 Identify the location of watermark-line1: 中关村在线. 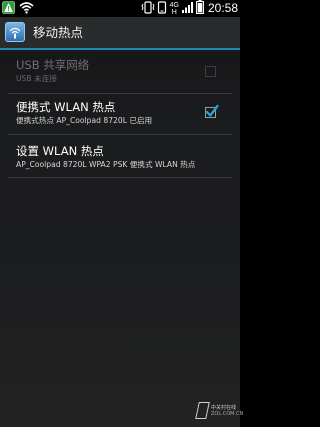
(224, 408).